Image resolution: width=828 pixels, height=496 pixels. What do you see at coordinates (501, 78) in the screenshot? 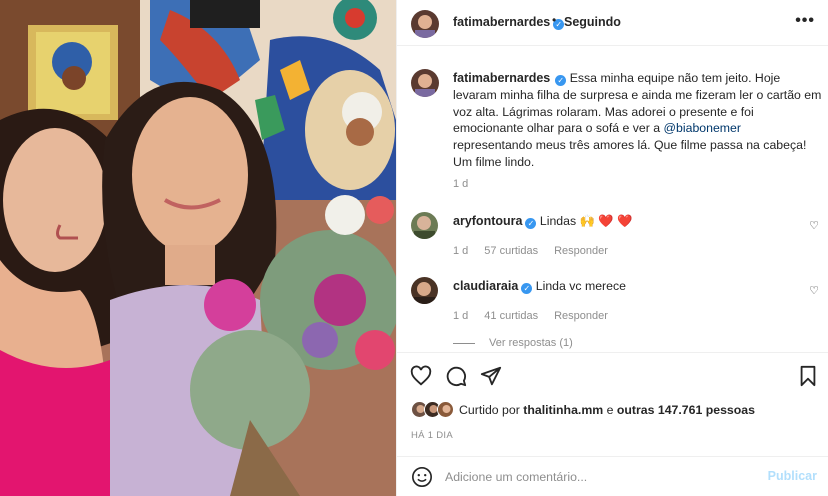
I see `caption-username: fatimabernardes` at bounding box center [501, 78].